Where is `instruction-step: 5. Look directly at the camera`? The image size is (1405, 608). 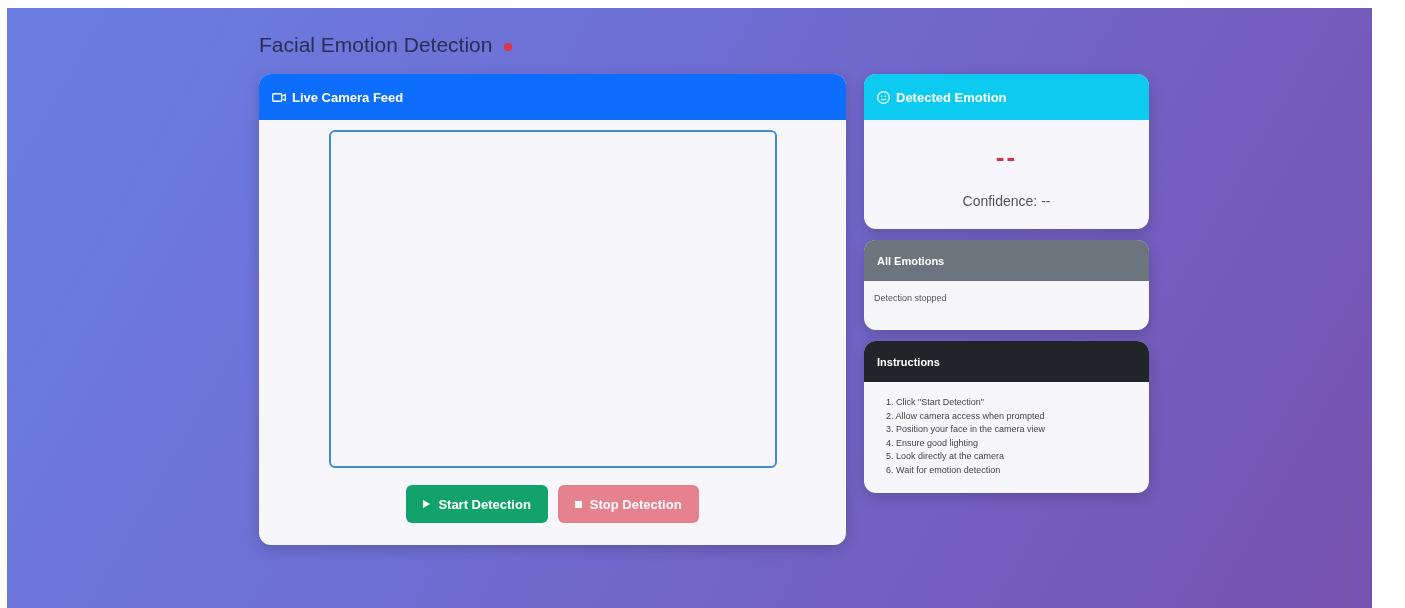 instruction-step: 5. Look directly at the camera is located at coordinates (945, 457).